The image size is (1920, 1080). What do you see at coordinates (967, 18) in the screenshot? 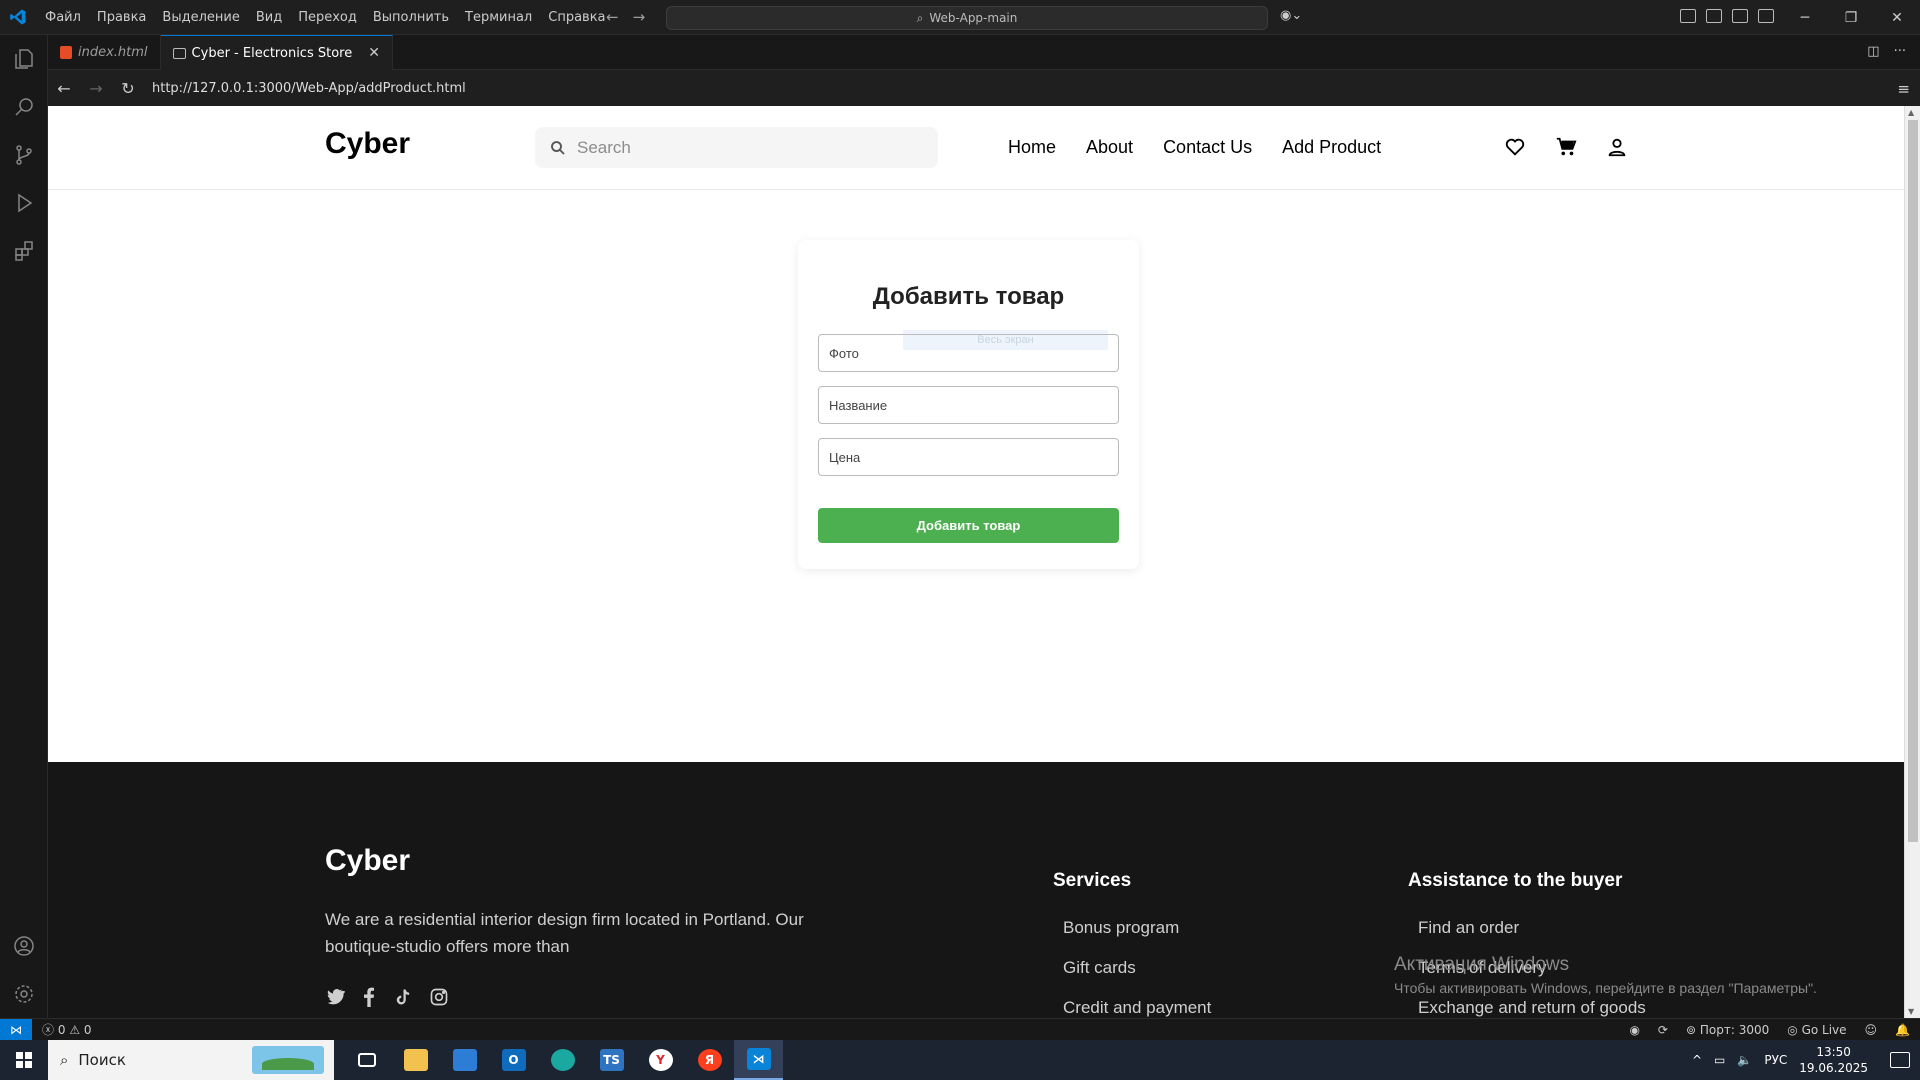
I see `command-center: ⌕ Web-App-main` at bounding box center [967, 18].